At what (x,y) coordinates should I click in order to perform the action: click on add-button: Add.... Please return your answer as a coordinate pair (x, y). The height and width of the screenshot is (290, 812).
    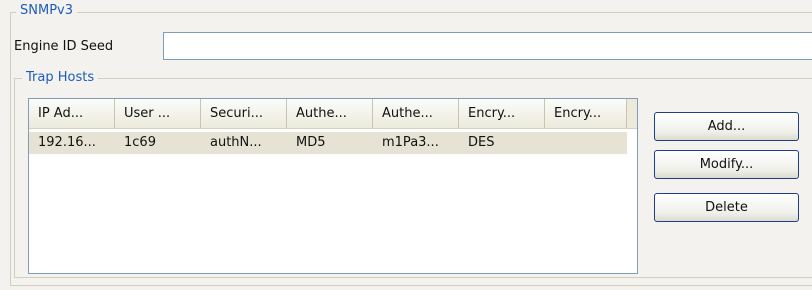
    Looking at the image, I should click on (726, 126).